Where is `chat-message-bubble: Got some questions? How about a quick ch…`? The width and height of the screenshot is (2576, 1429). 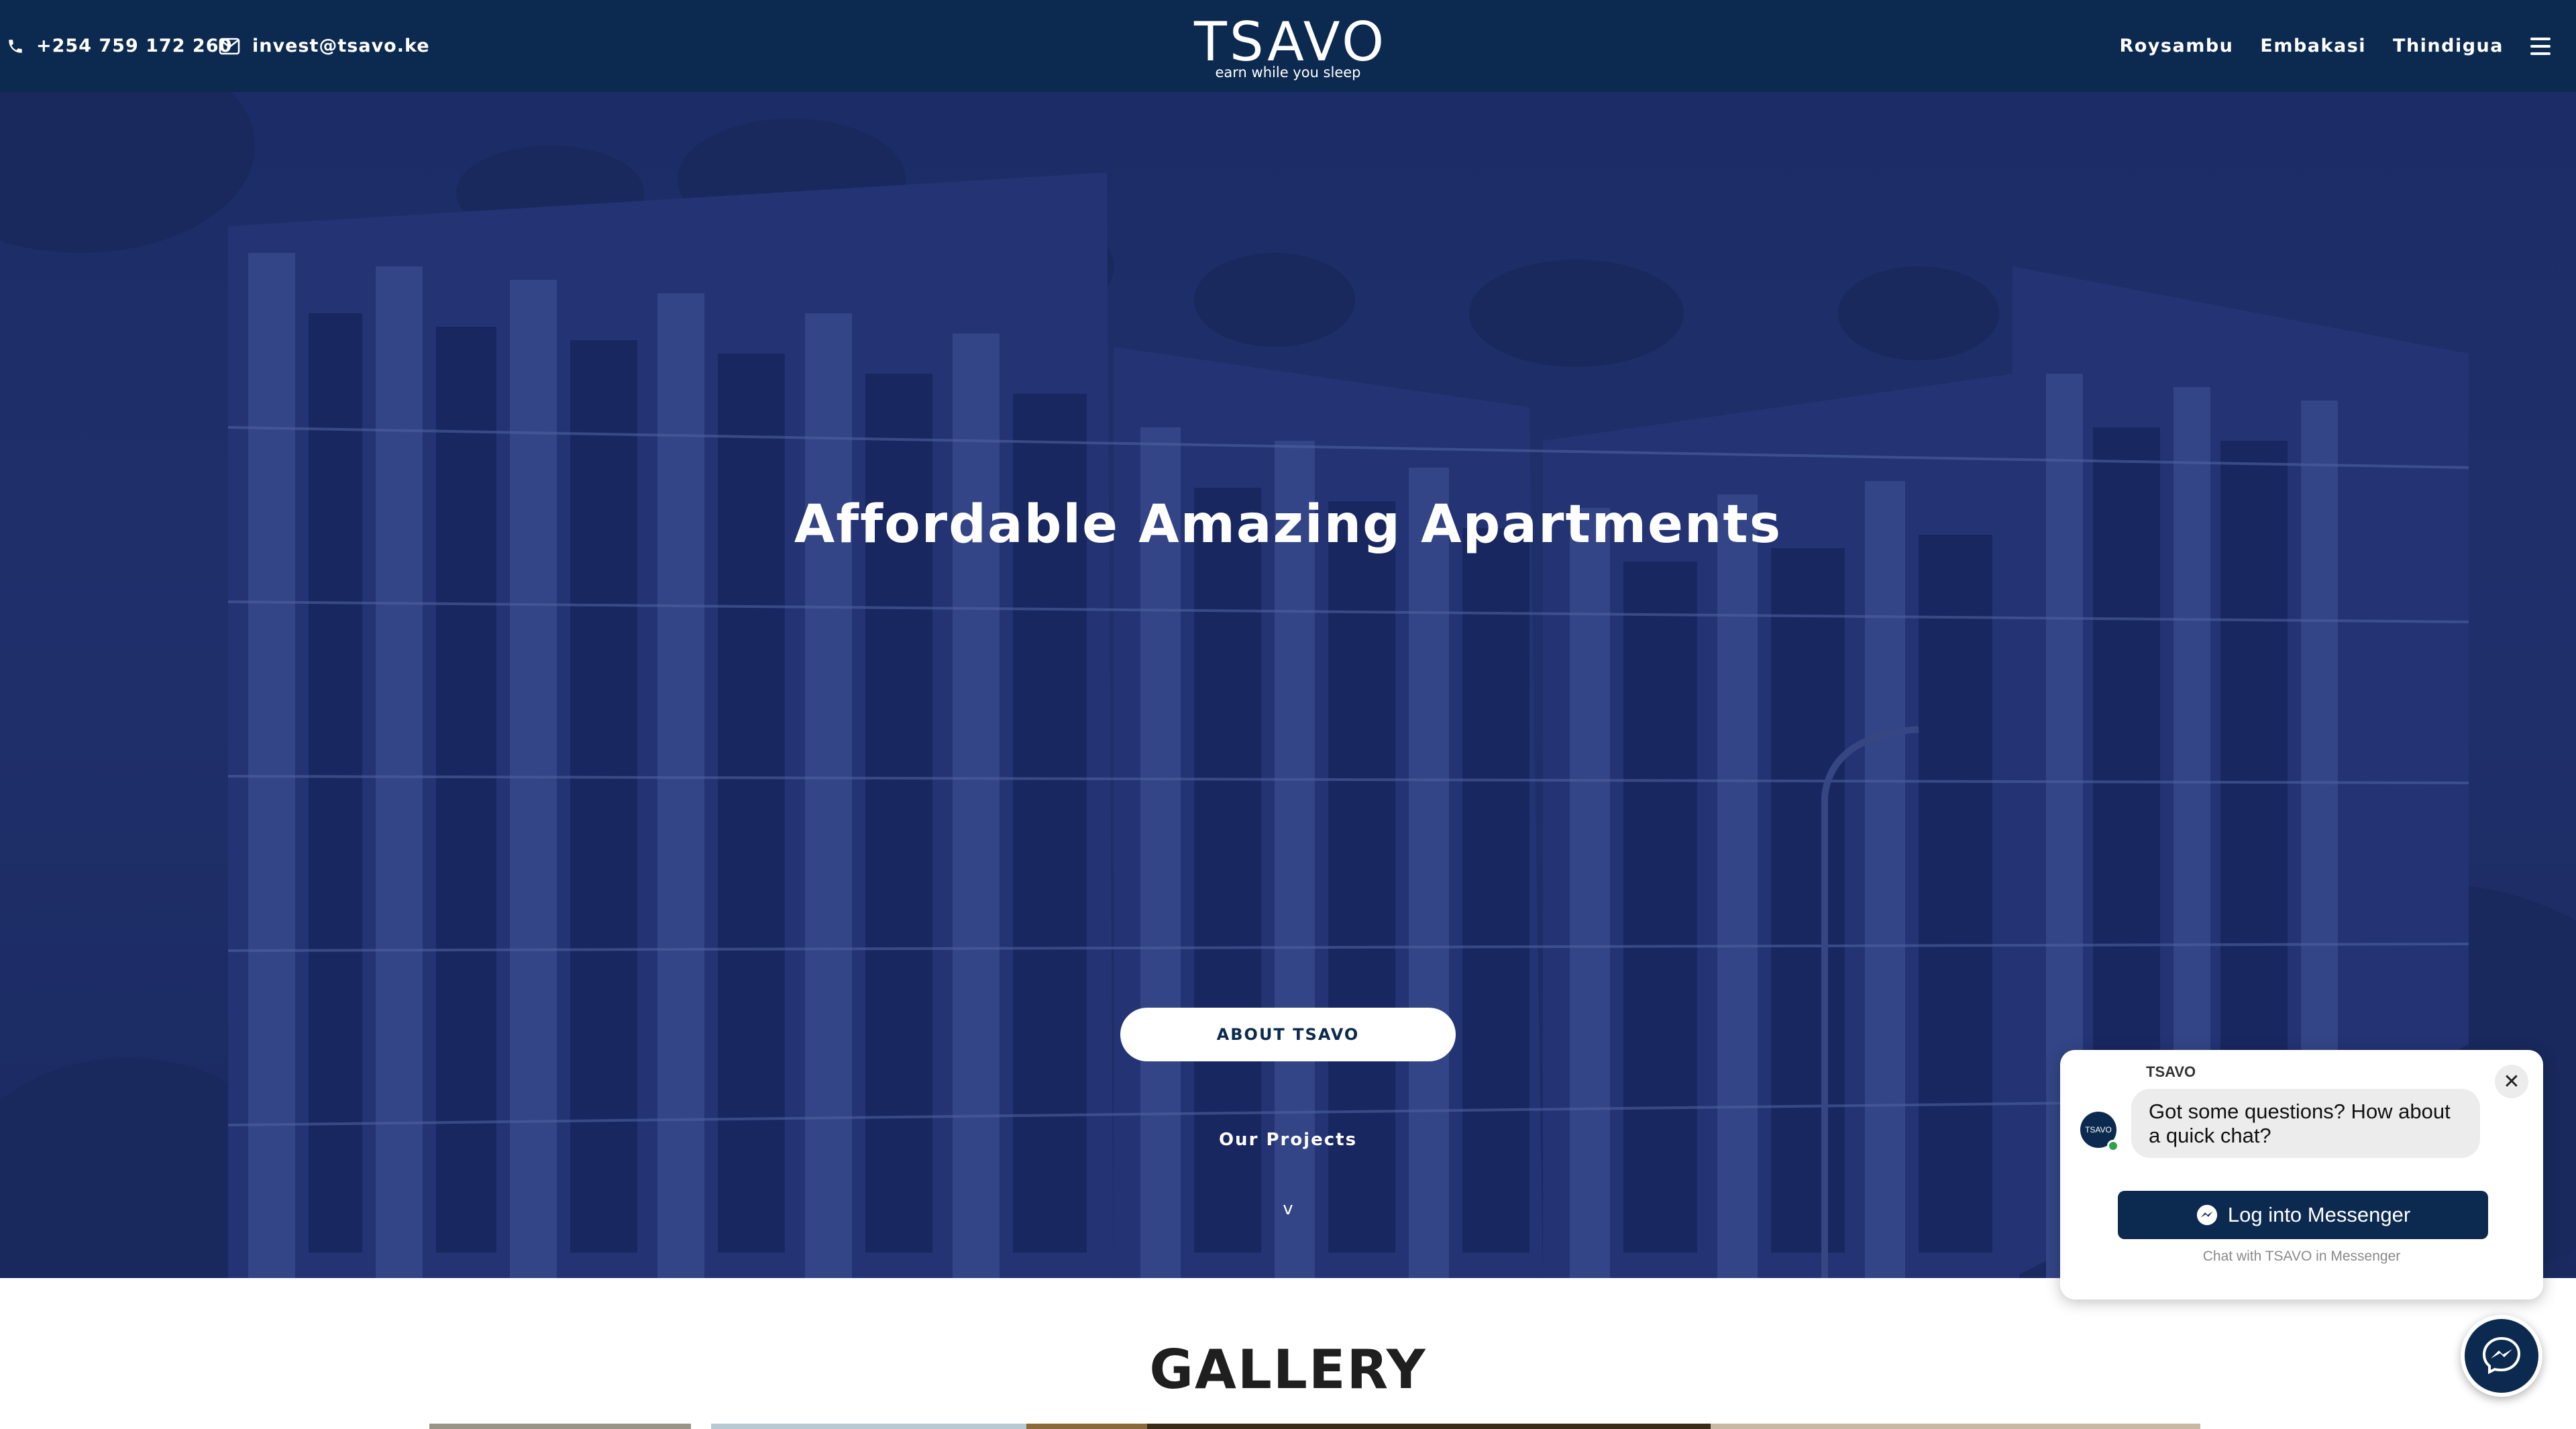
chat-message-bubble: Got some questions? How about a quick ch… is located at coordinates (2305, 1123).